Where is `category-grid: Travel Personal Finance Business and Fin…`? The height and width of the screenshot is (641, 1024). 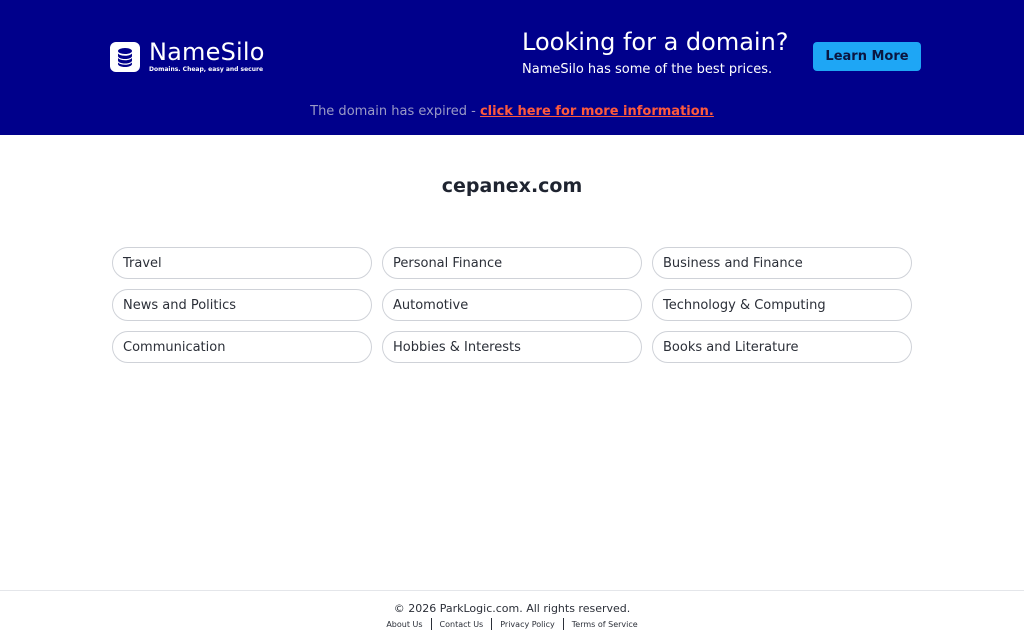 category-grid: Travel Personal Finance Business and Fin… is located at coordinates (512, 305).